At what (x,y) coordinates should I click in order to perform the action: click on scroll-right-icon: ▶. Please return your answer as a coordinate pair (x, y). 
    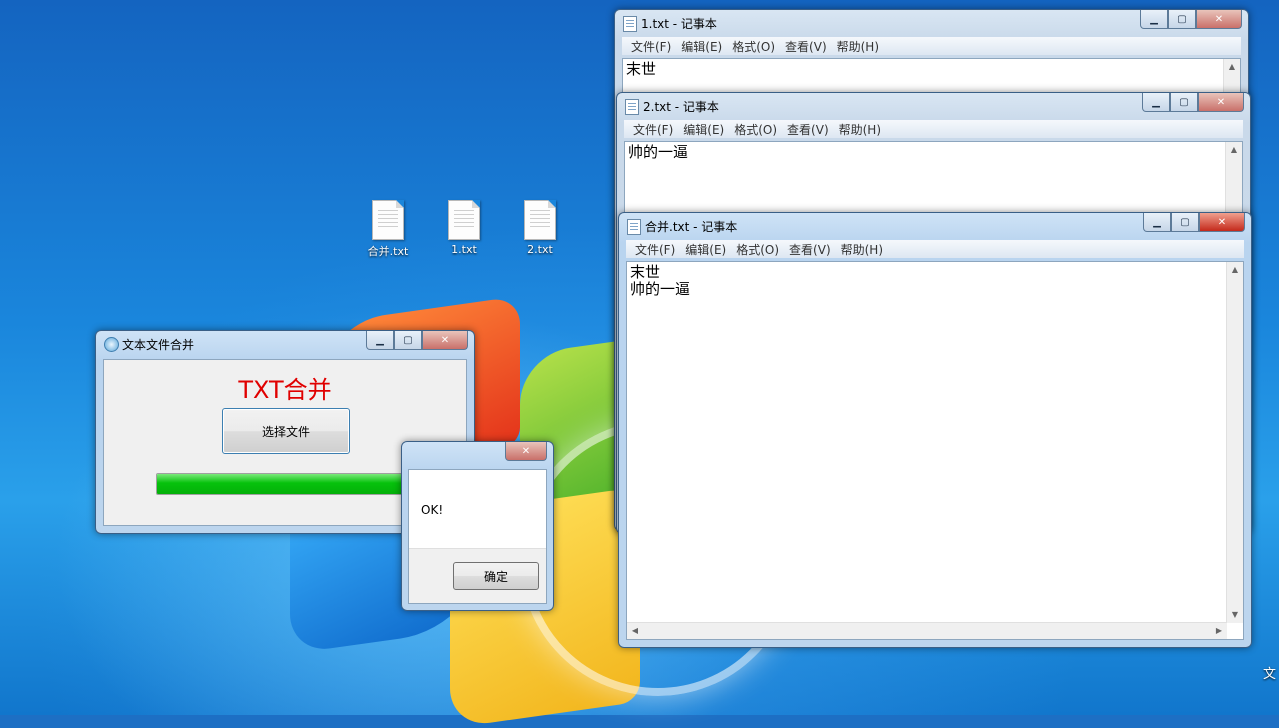
    Looking at the image, I should click on (1219, 631).